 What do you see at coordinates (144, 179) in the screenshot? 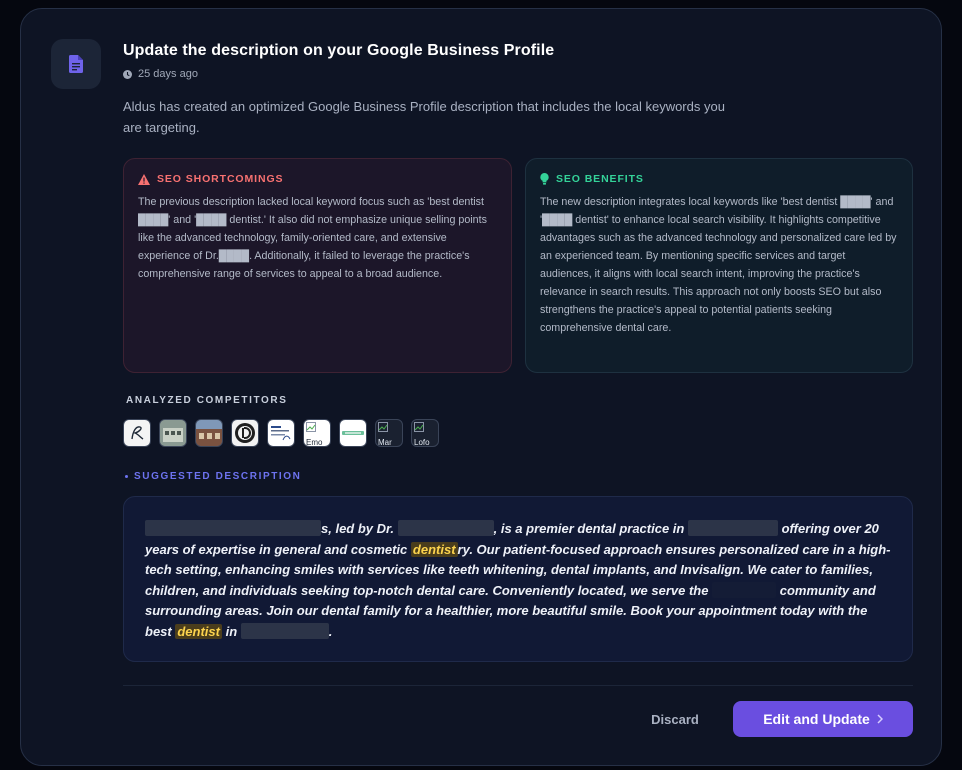
I see `warning-icon` at bounding box center [144, 179].